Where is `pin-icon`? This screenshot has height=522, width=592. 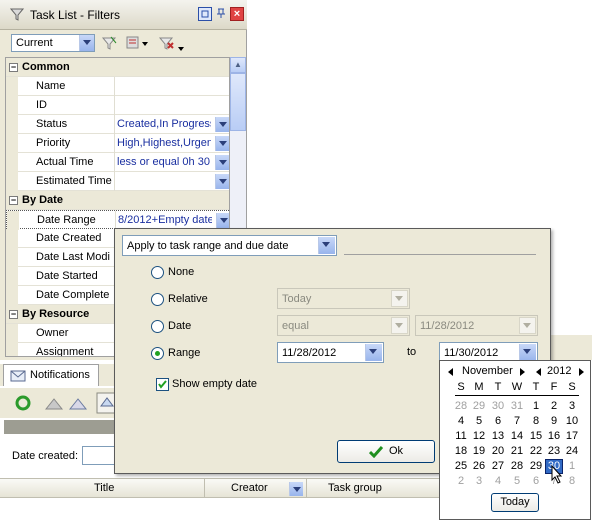 pin-icon is located at coordinates (221, 14).